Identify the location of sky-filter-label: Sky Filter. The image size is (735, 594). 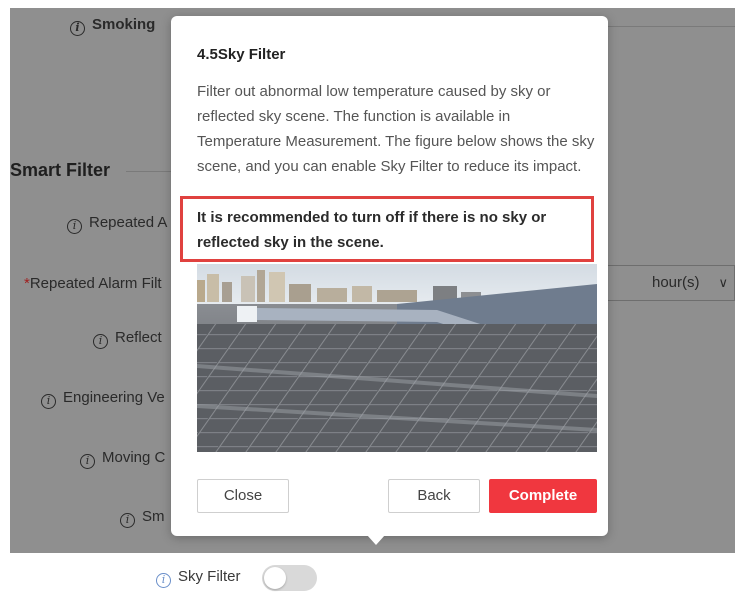
(209, 576).